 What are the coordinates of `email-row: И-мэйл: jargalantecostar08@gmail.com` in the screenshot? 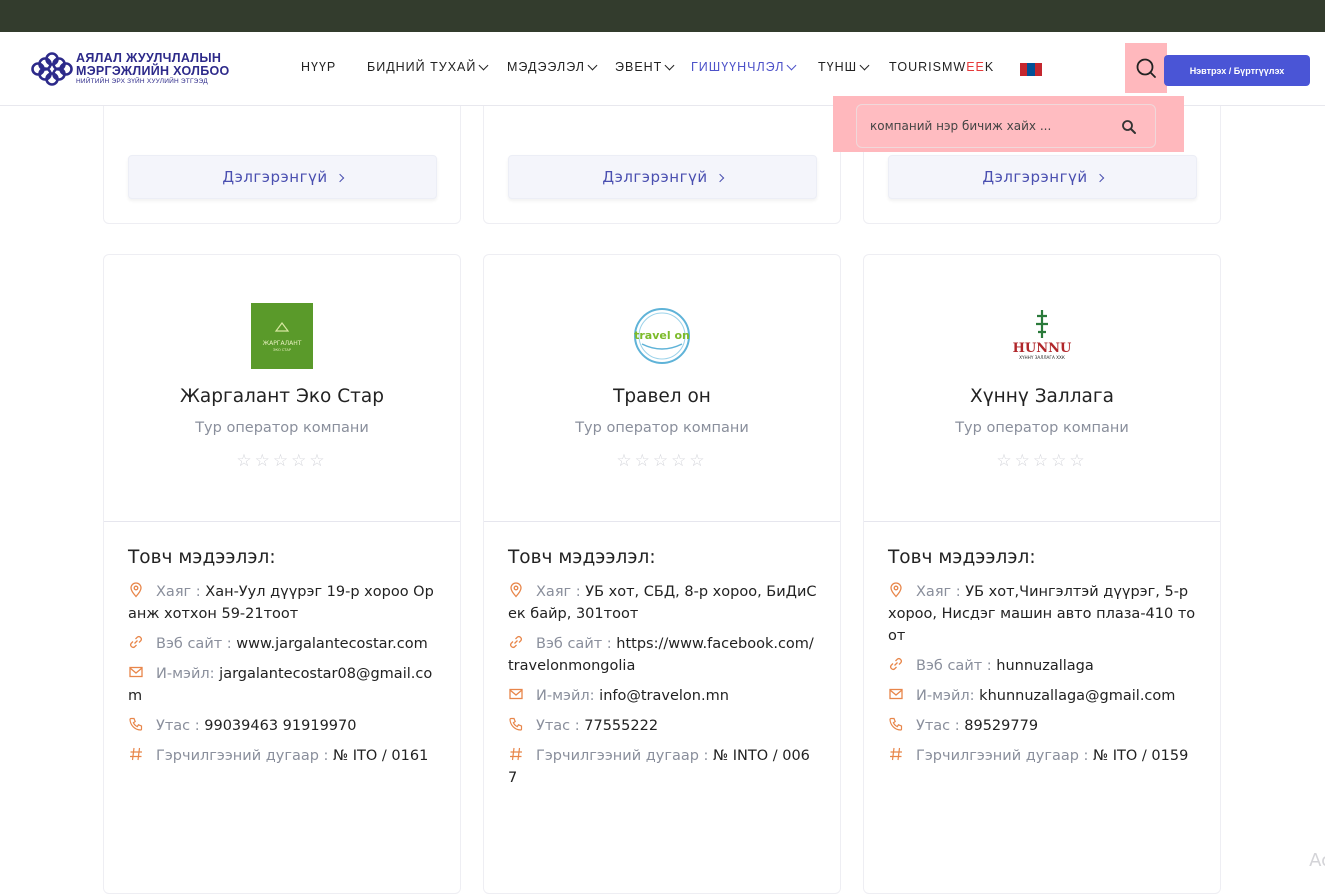 It's located at (280, 685).